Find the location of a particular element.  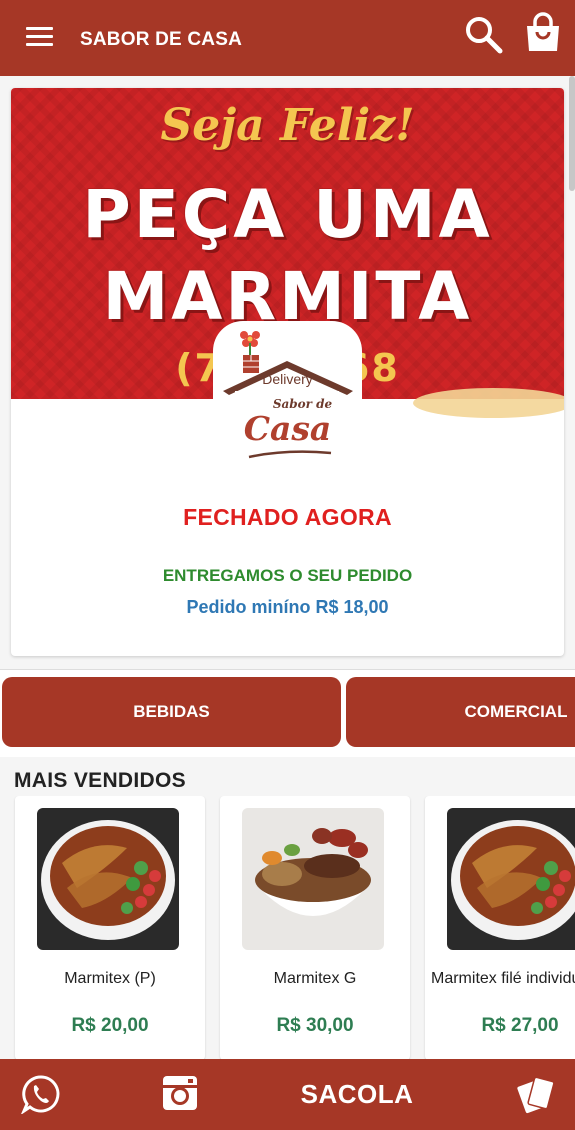

section-title: MAIS VENDIDOS is located at coordinates (100, 780).